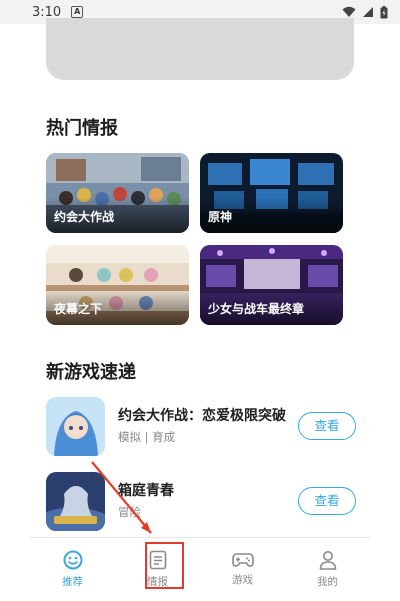 The height and width of the screenshot is (601, 400). I want to click on section-title-new-games: 新游戏速递, so click(91, 372).